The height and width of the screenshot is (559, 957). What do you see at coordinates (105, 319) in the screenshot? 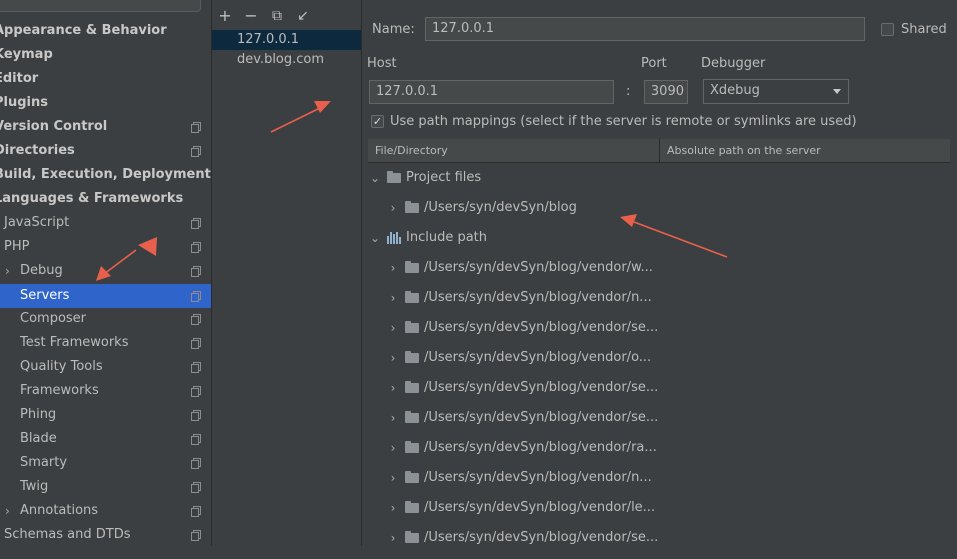
I see `sidebar-item-composer: Composer` at bounding box center [105, 319].